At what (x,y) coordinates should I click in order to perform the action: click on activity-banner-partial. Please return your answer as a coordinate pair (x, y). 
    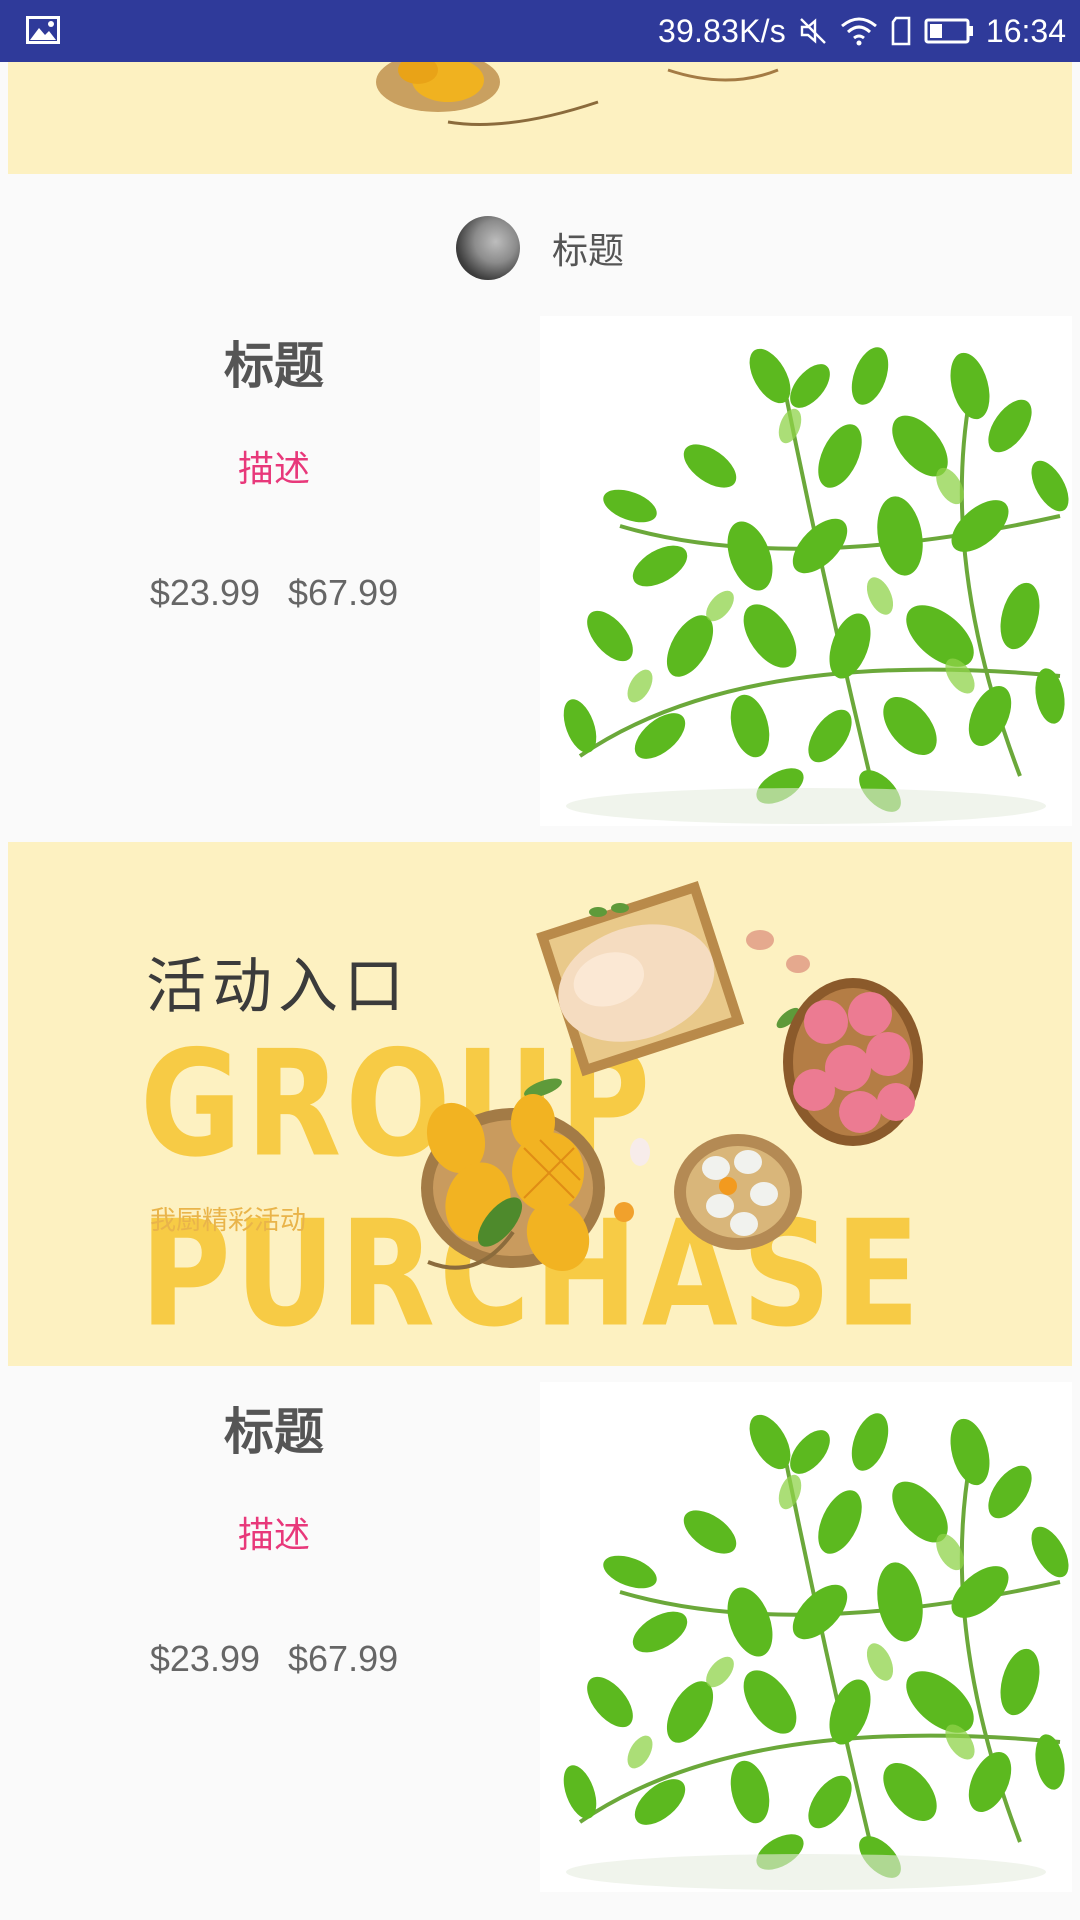
    Looking at the image, I should click on (540, 118).